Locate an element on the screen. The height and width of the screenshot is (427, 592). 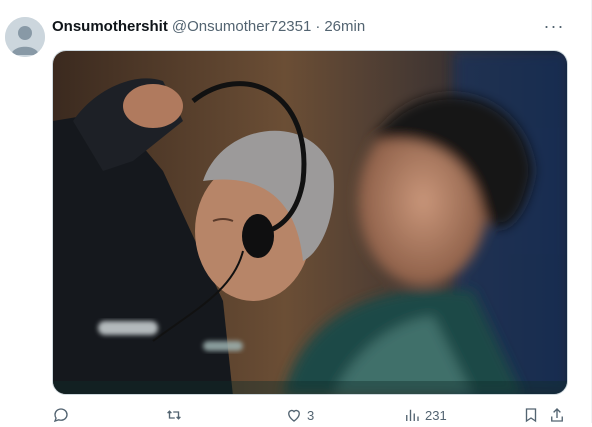
tweet-header: Onsumothershit @Onsumother72351 · 26min is located at coordinates (208, 26).